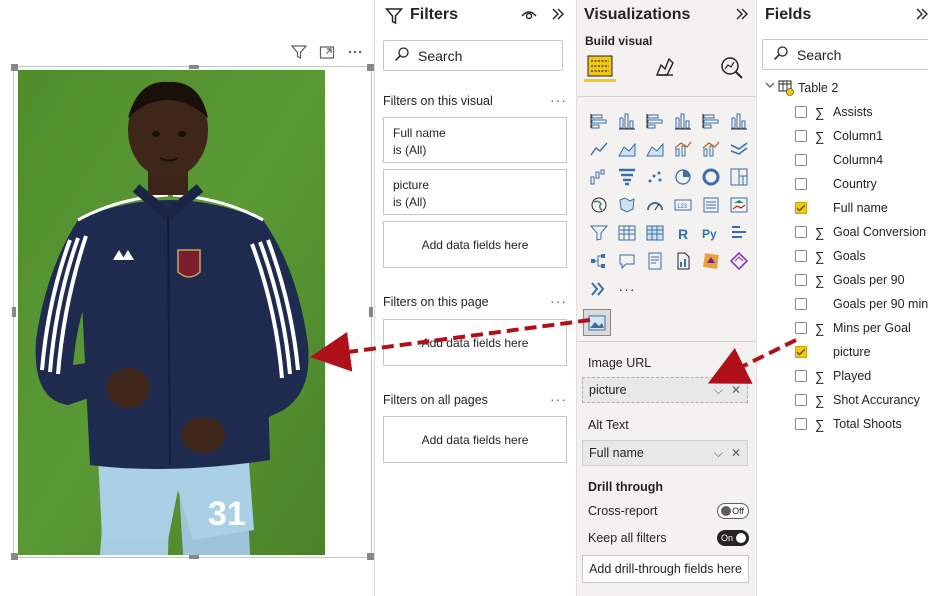 Image resolution: width=928 pixels, height=596 pixels. What do you see at coordinates (842, 400) in the screenshot?
I see `field-item: ∑ Shot Accurancy` at bounding box center [842, 400].